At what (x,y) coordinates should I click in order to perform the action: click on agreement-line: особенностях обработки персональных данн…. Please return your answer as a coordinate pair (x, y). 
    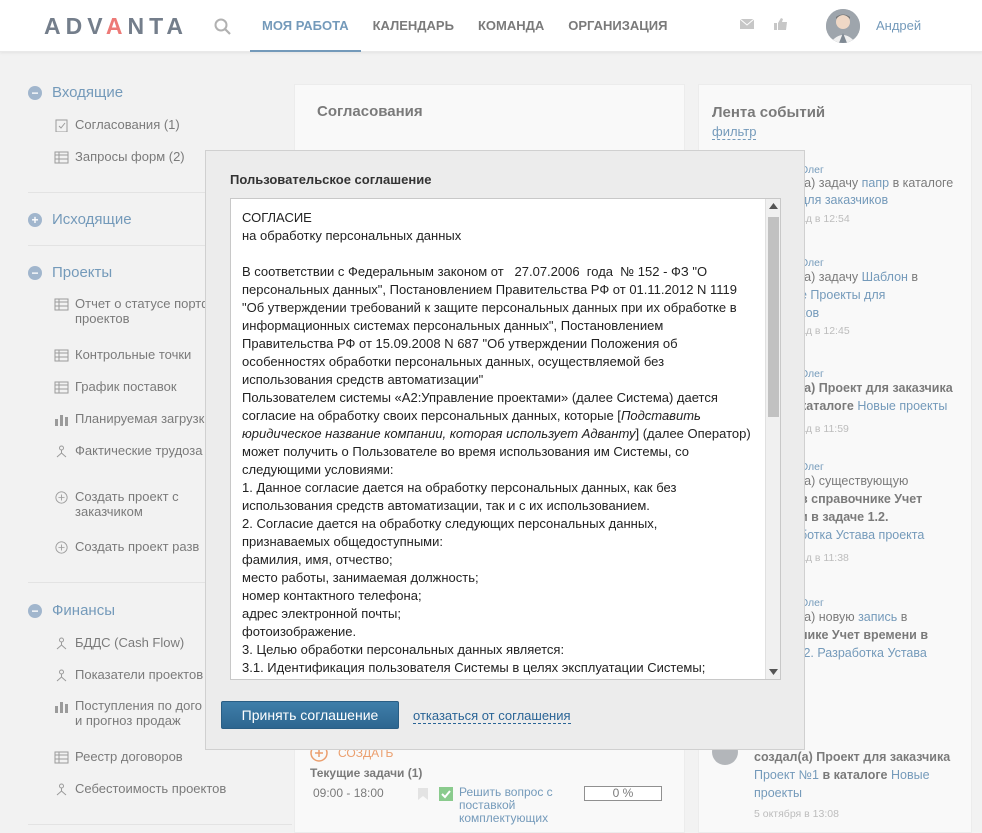
    Looking at the image, I should click on (453, 361).